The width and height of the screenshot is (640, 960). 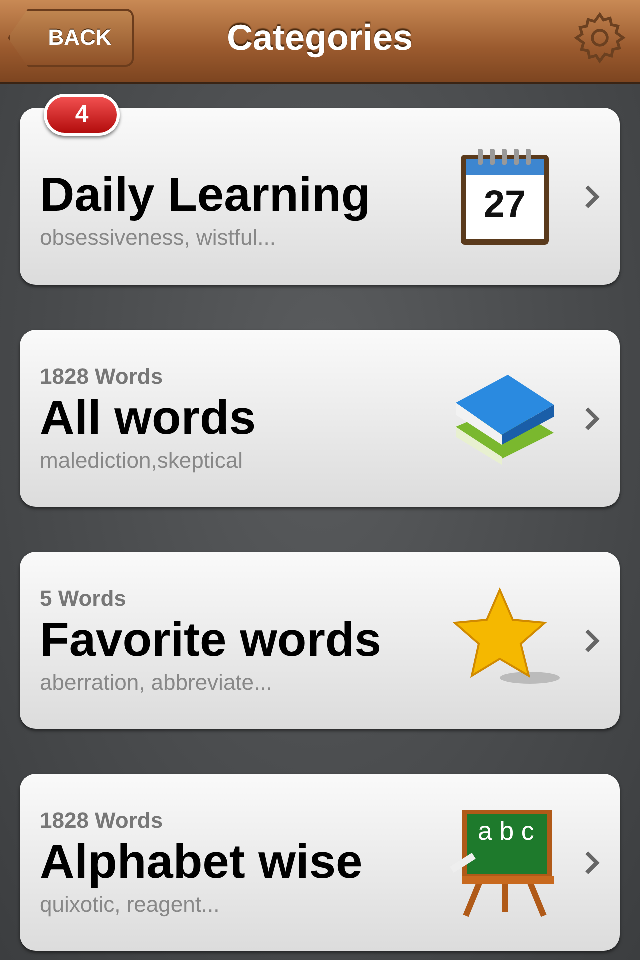 I want to click on count-badge: 4, so click(x=82, y=115).